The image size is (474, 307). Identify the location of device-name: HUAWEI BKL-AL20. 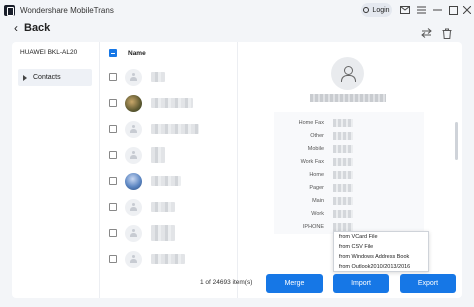
(49, 52).